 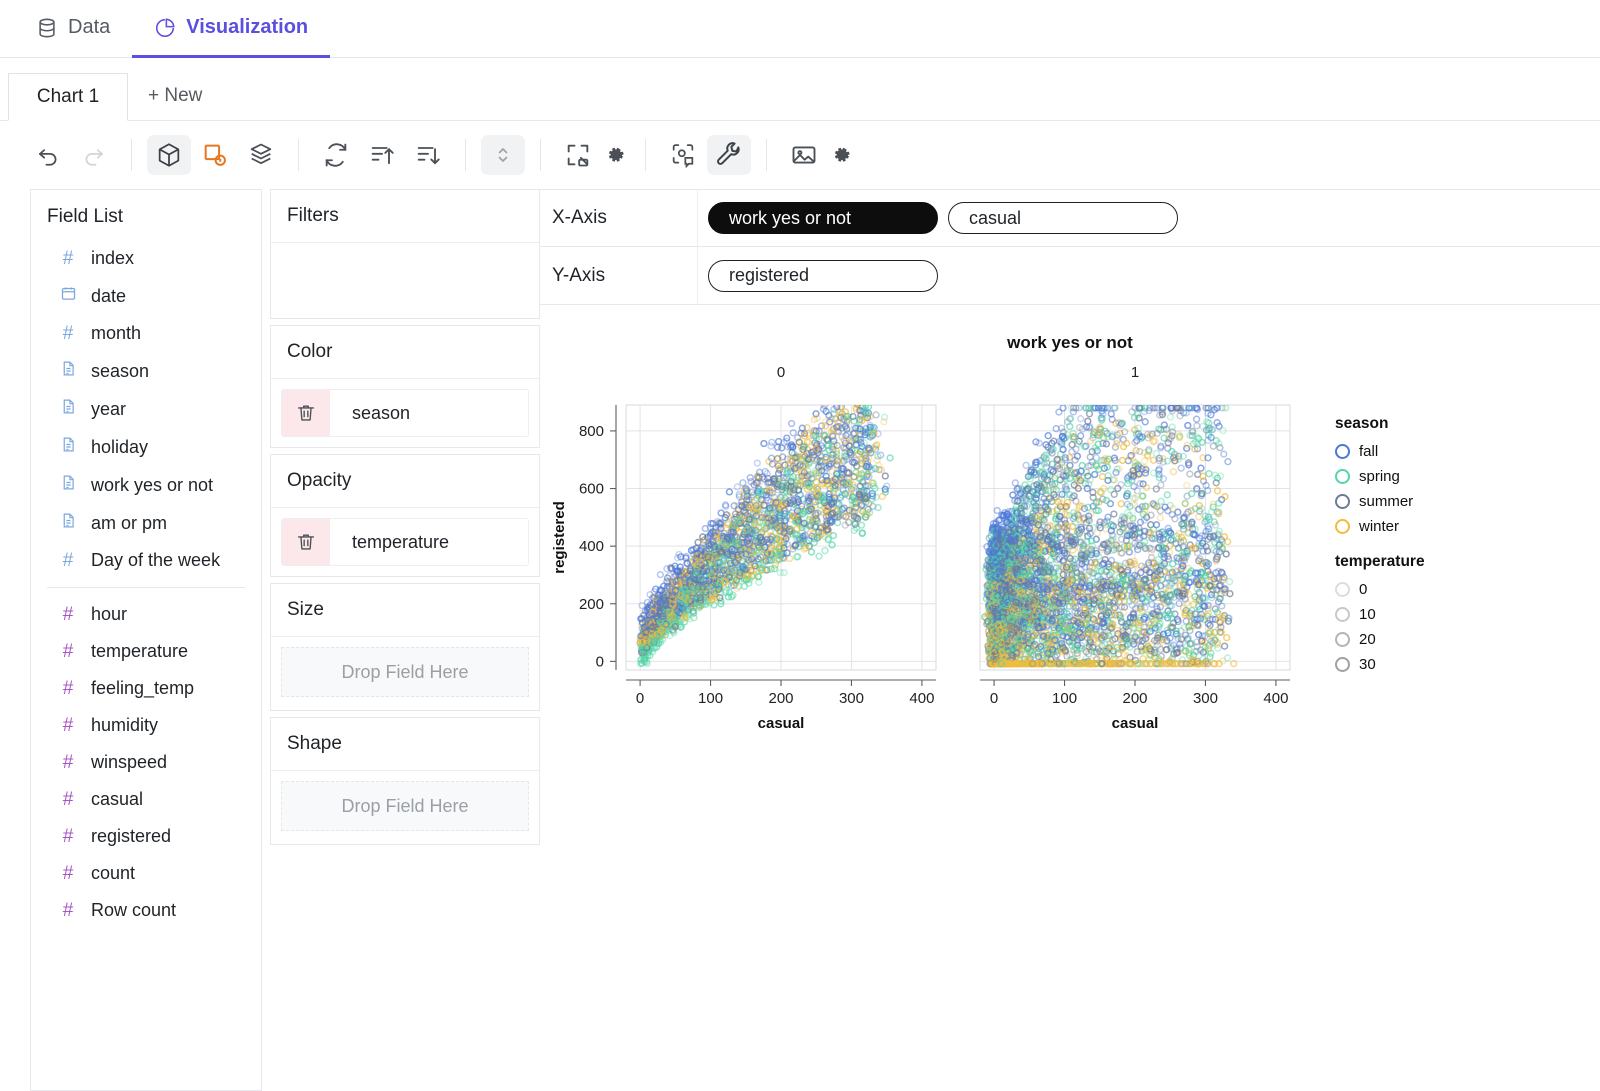 I want to click on field-item-holiday: holiday, so click(x=146, y=447).